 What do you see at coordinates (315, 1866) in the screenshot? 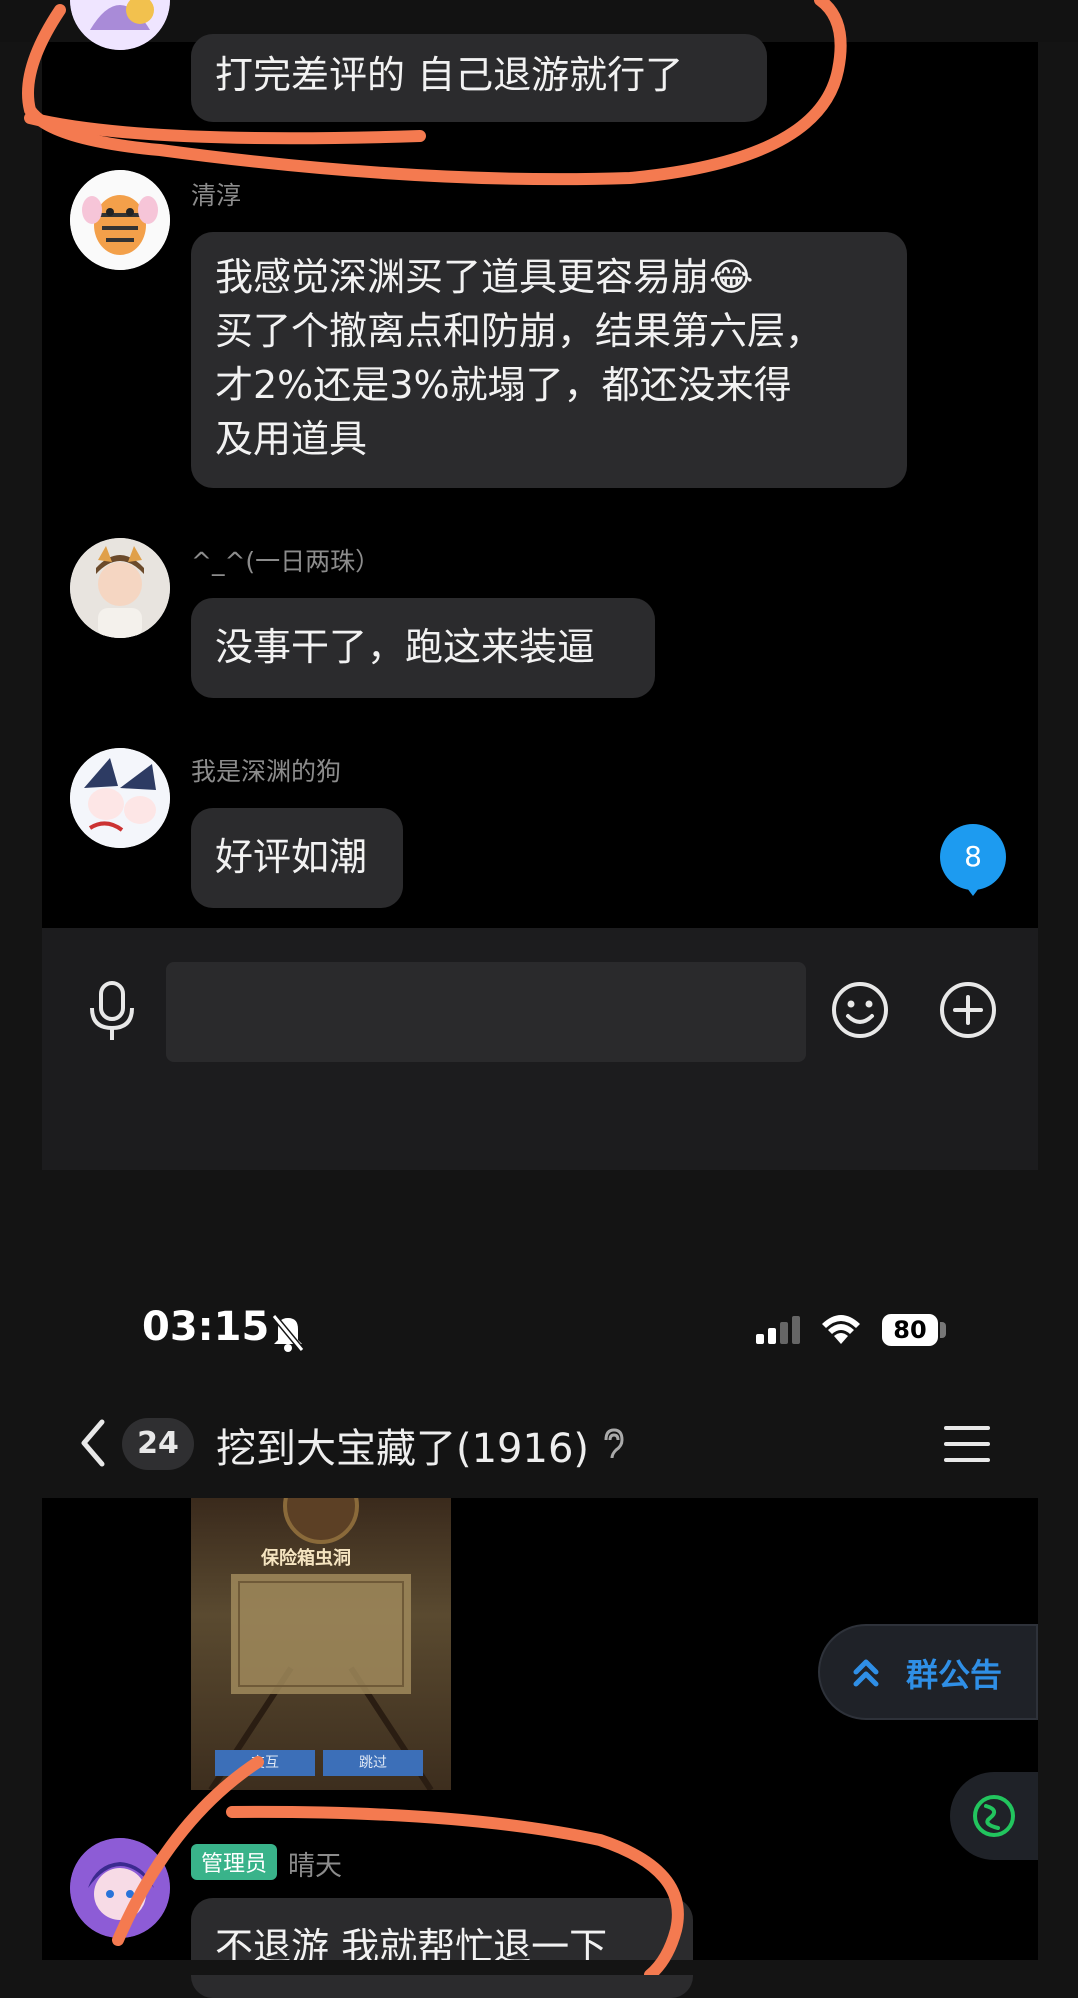
I see `sender-name: 晴天` at bounding box center [315, 1866].